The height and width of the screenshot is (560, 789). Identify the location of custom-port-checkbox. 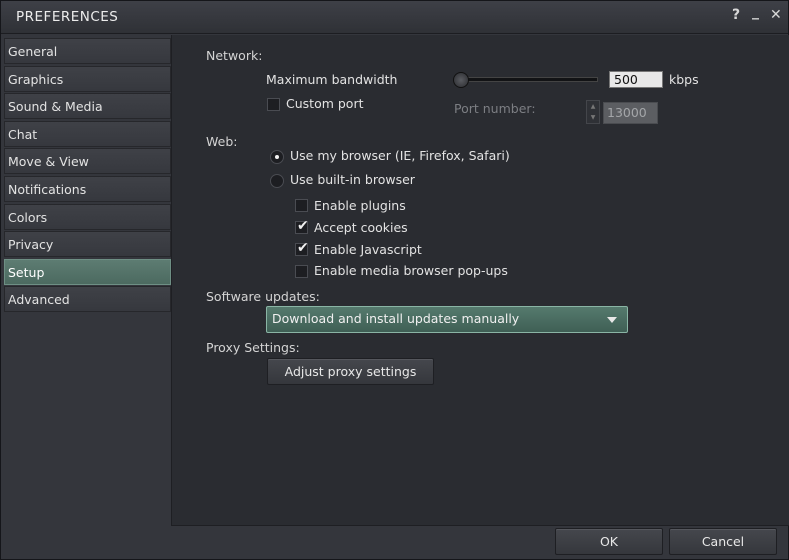
(273, 104).